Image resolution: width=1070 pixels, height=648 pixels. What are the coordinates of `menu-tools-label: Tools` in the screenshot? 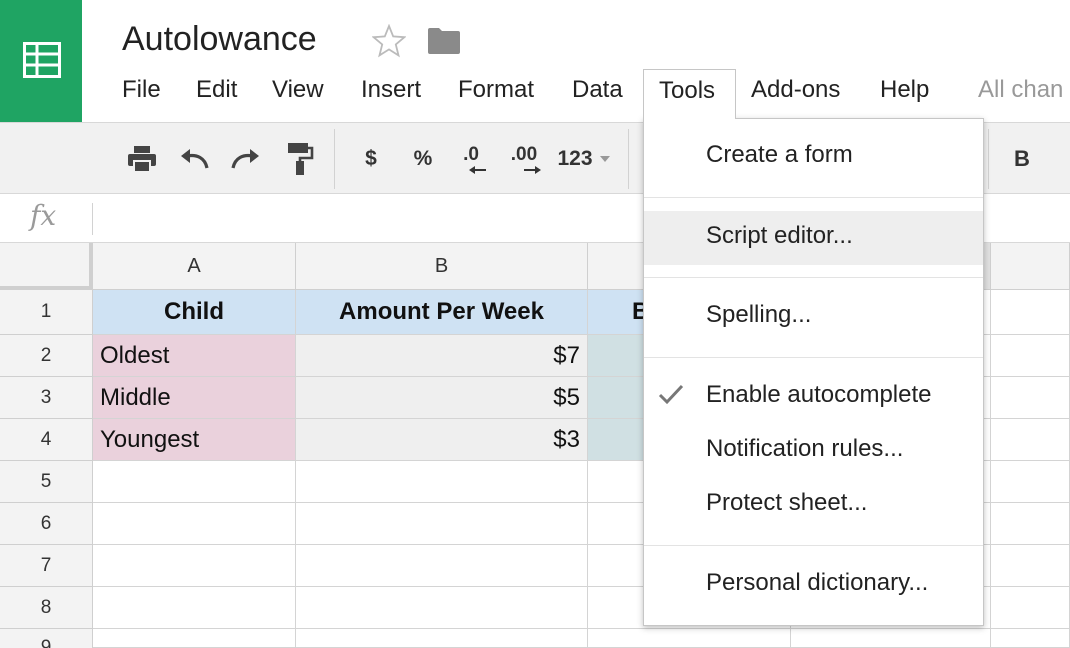 It's located at (687, 90).